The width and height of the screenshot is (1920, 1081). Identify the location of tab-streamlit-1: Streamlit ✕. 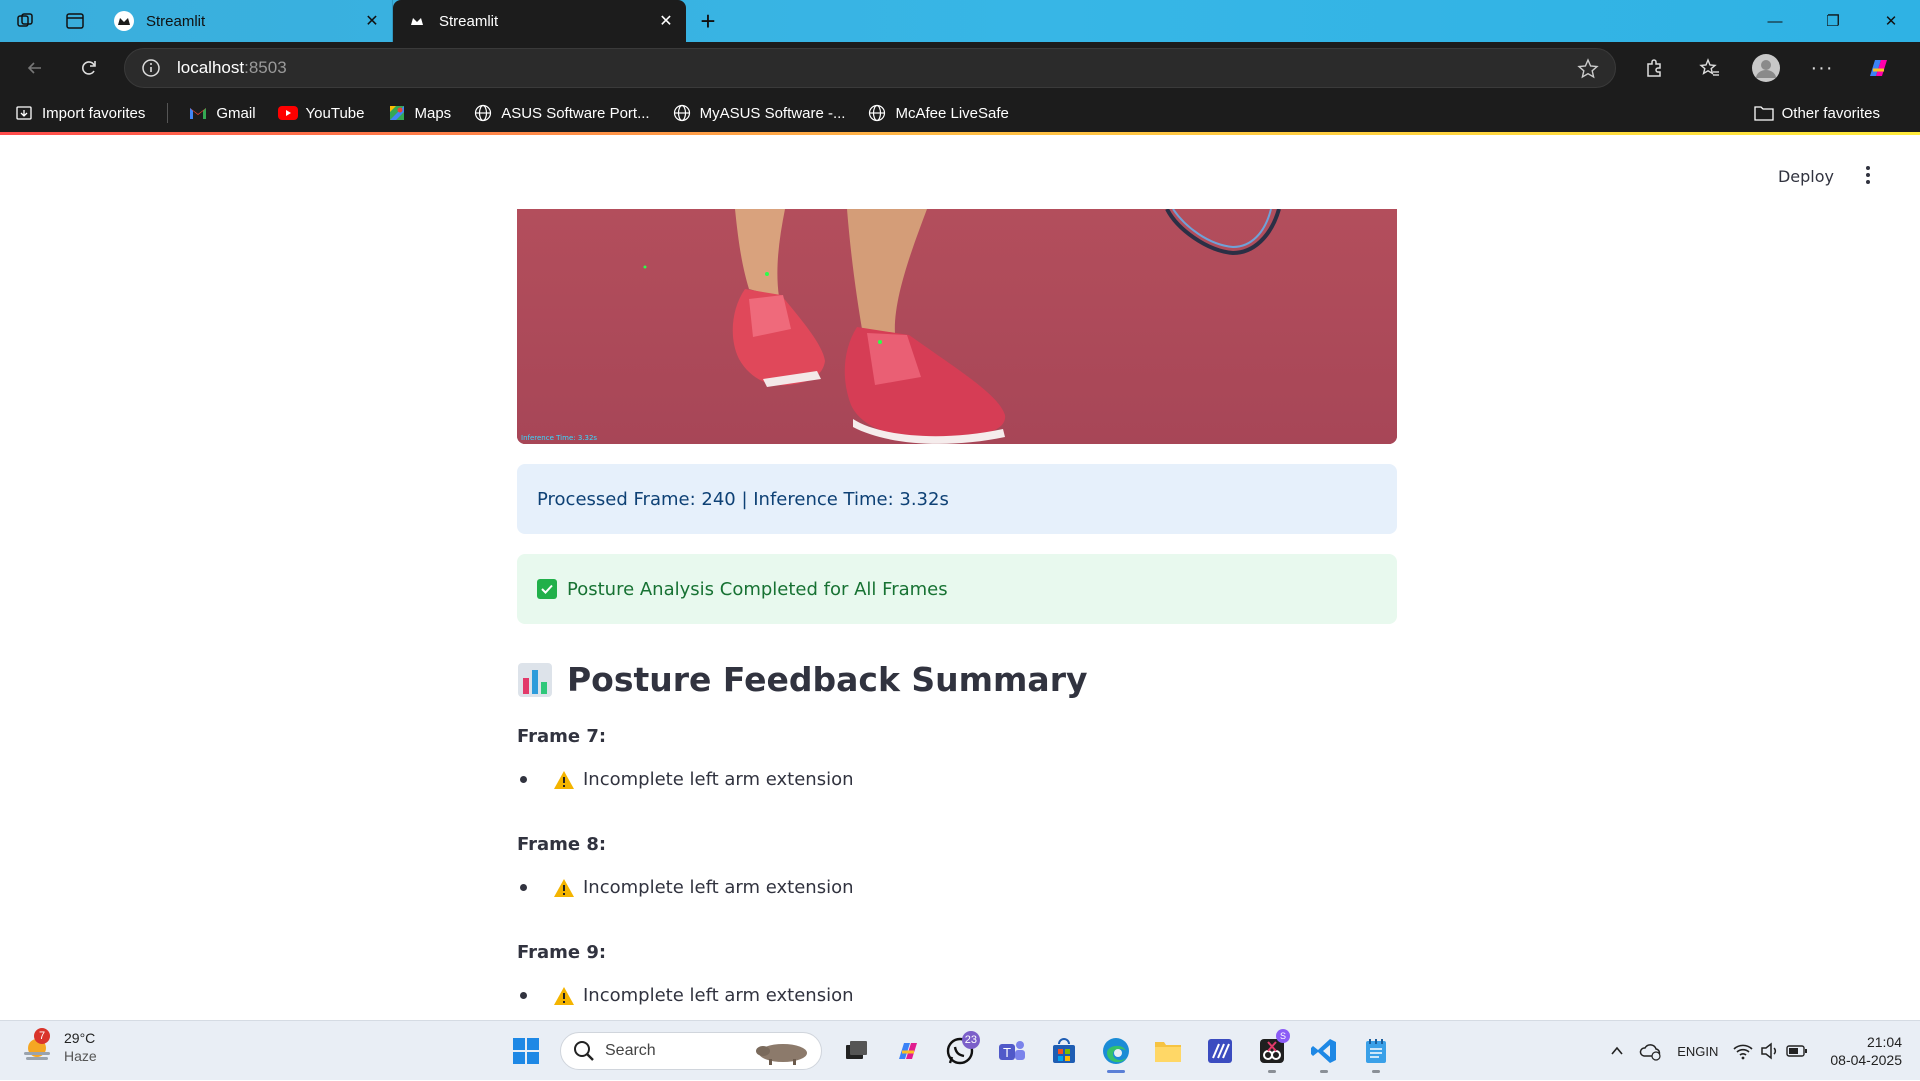
(246, 21).